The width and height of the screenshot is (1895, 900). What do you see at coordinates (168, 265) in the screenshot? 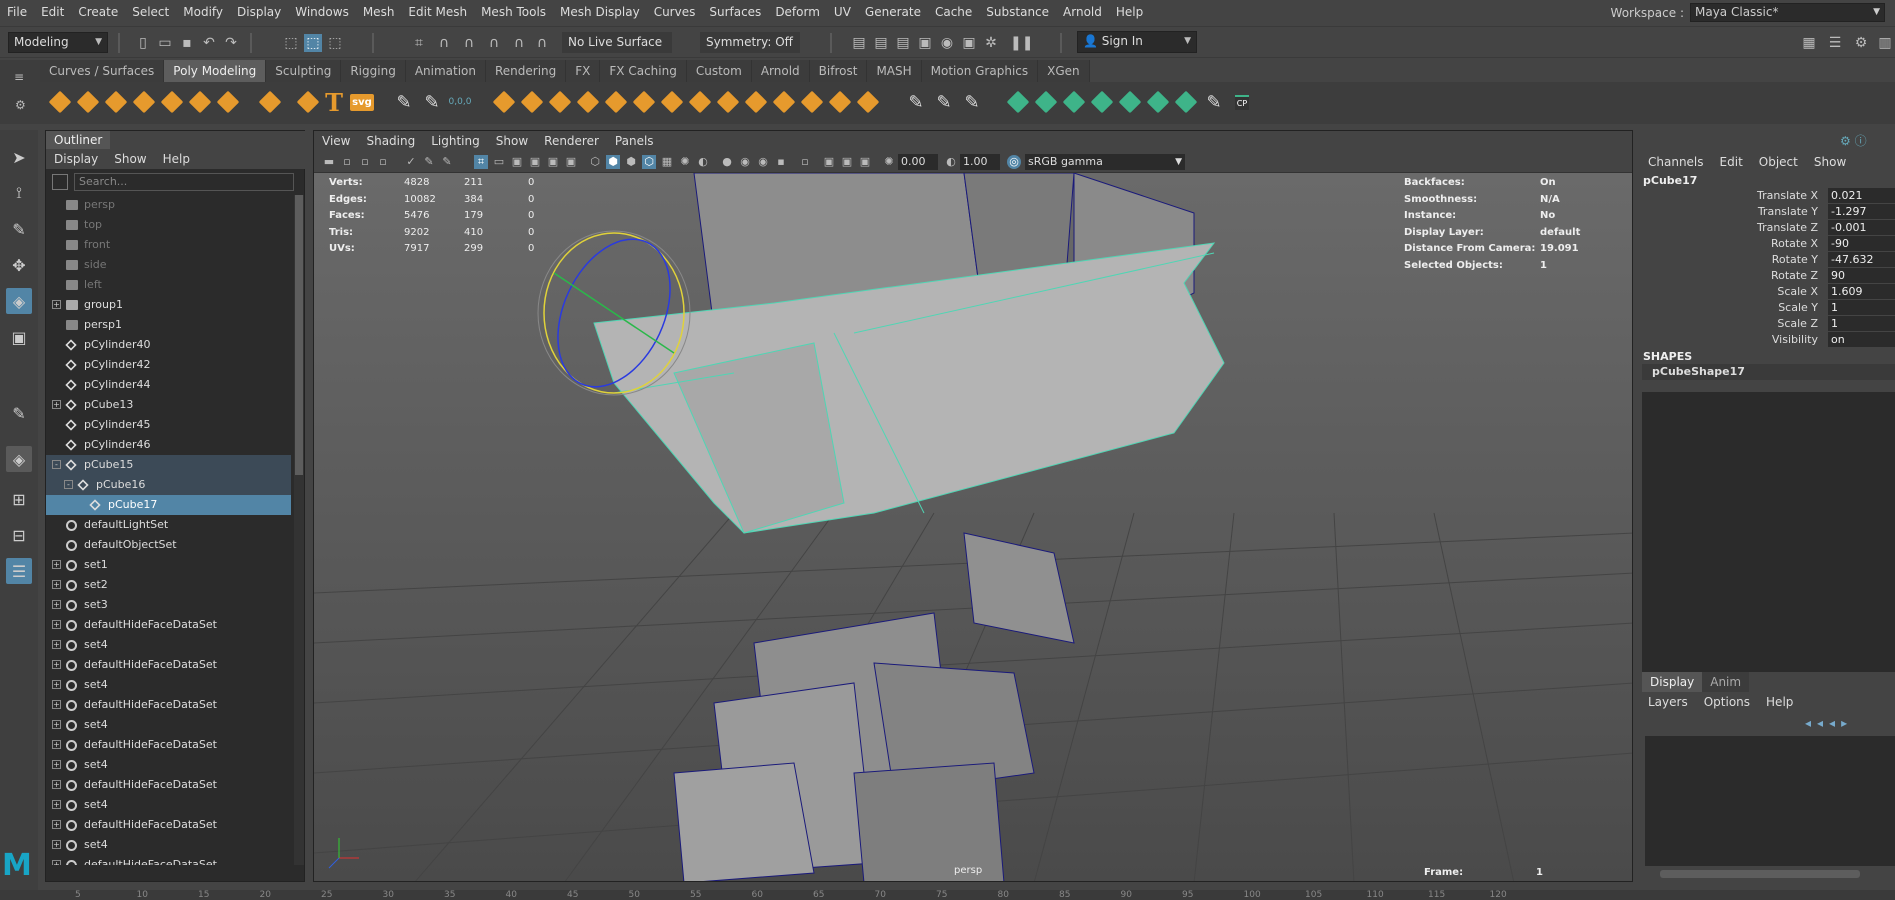
I see `outliner-item: side` at bounding box center [168, 265].